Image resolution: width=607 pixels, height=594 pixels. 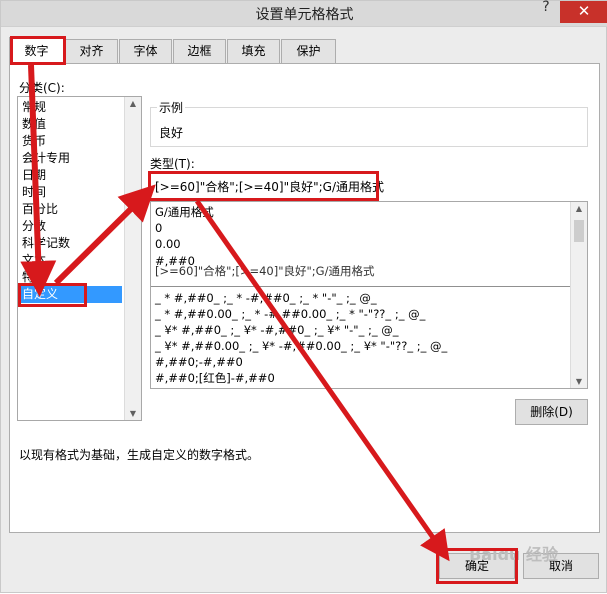 What do you see at coordinates (132, 258) in the screenshot?
I see `category-scrollbar: ▲ ▼` at bounding box center [132, 258].